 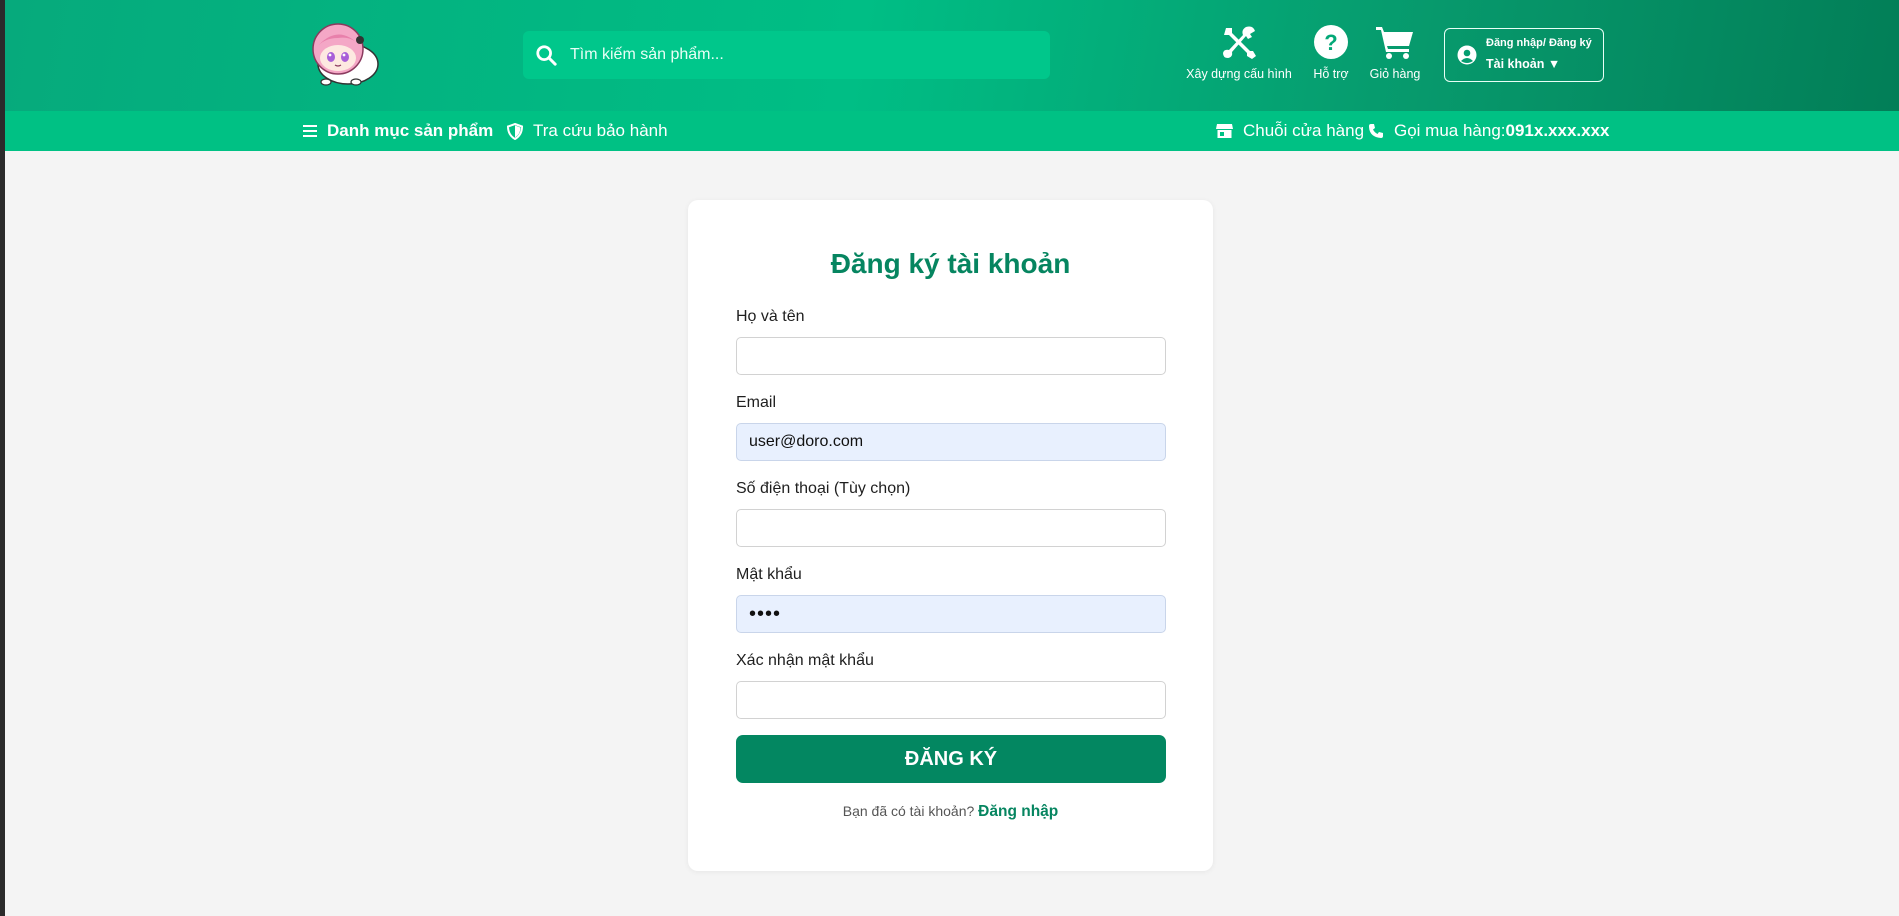 What do you see at coordinates (951, 356) in the screenshot?
I see `fullname-field` at bounding box center [951, 356].